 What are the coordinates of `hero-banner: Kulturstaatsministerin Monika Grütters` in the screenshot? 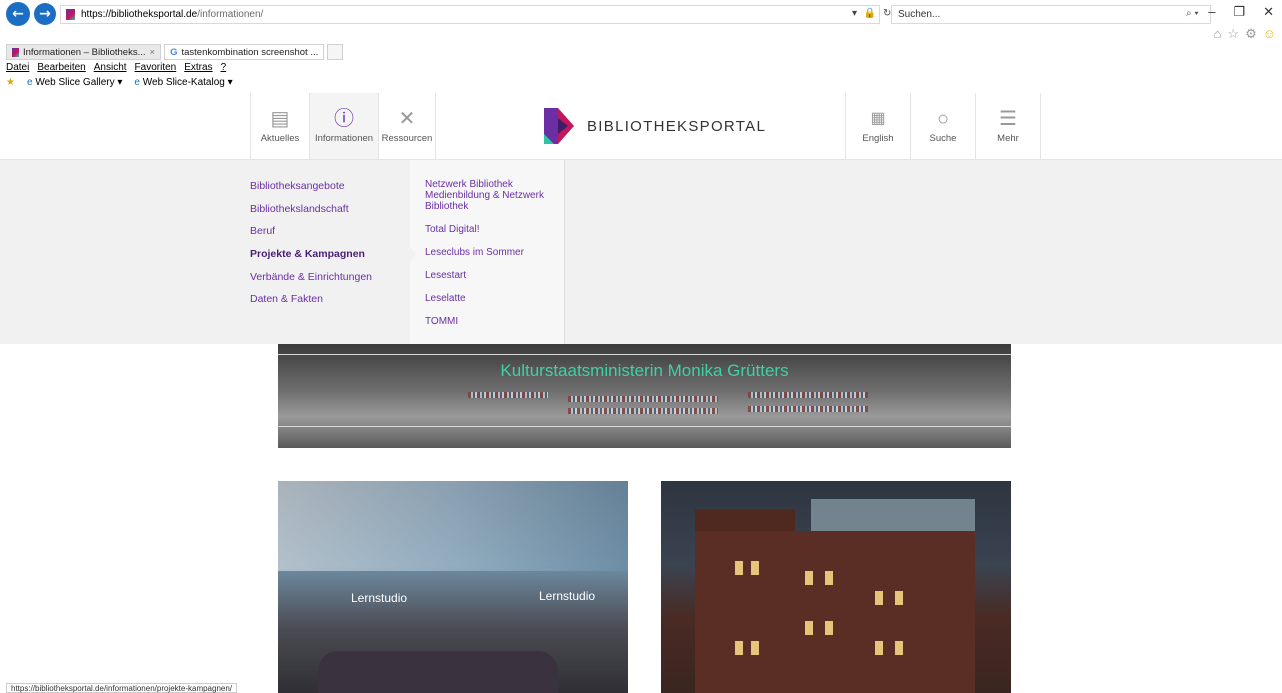 It's located at (644, 396).